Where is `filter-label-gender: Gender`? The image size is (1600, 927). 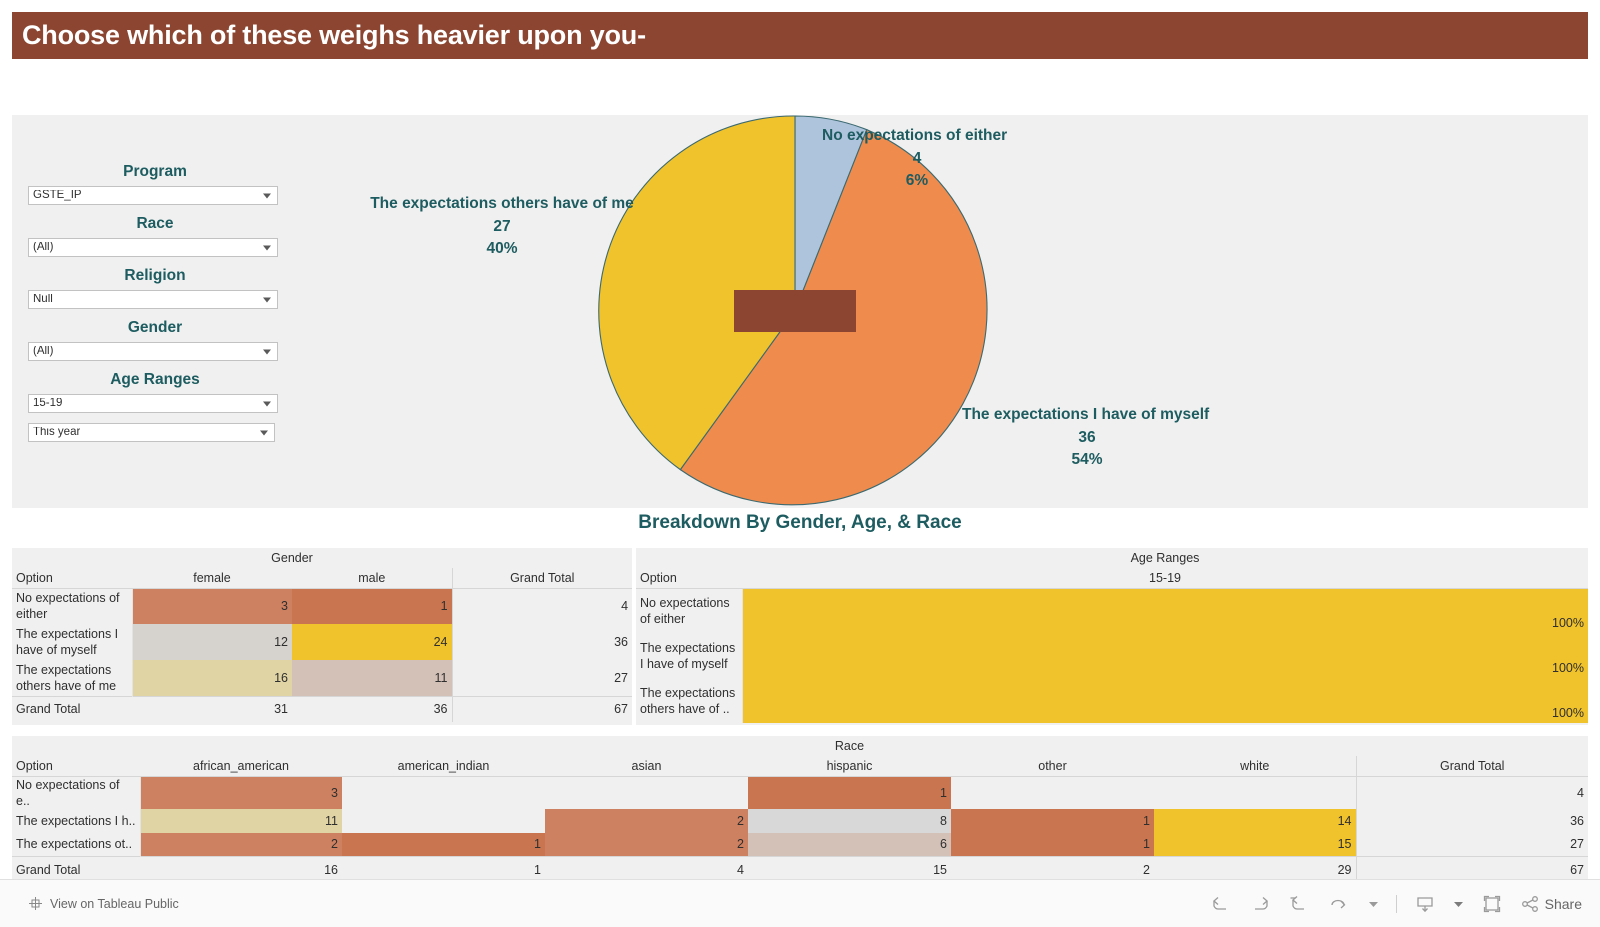
filter-label-gender: Gender is located at coordinates (155, 327).